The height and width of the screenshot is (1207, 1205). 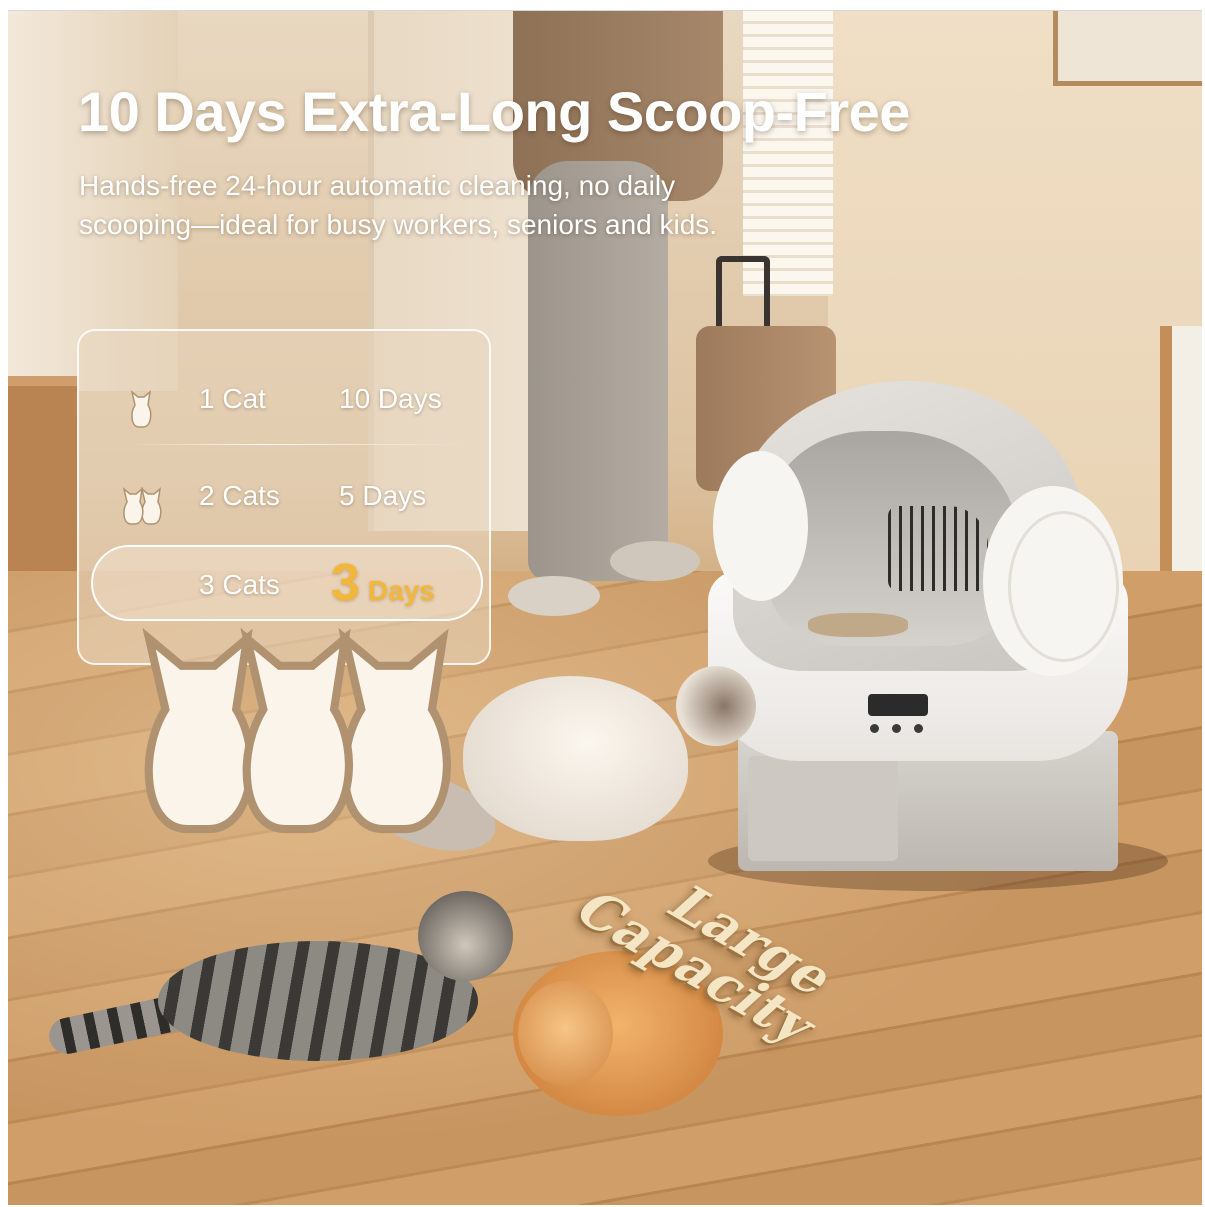 What do you see at coordinates (239, 495) in the screenshot?
I see `cat-count: 2 Cats` at bounding box center [239, 495].